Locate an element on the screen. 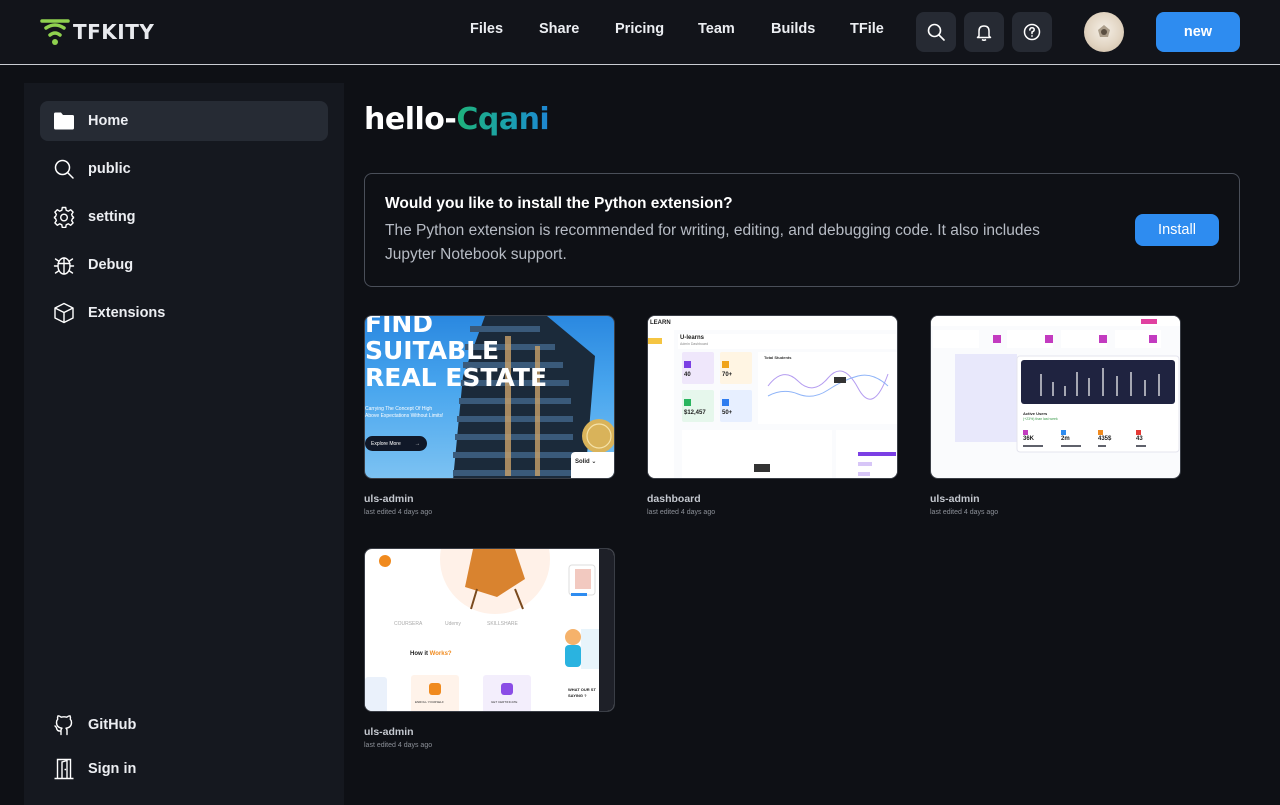 The height and width of the screenshot is (805, 1280). bug-icon is located at coordinates (64, 265).